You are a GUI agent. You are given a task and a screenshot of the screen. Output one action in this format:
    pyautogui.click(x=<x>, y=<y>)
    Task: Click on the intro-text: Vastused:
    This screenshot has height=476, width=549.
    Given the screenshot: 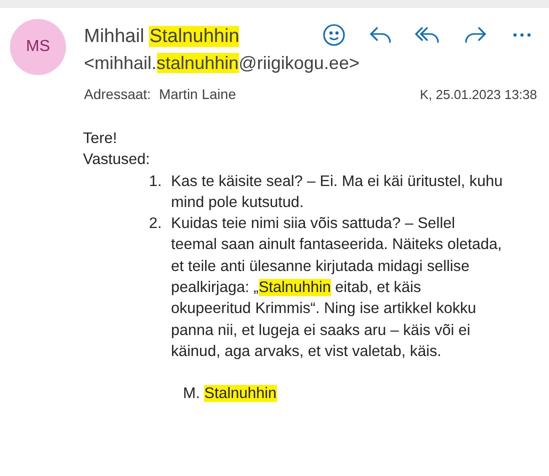 What is the action you would take?
    pyautogui.click(x=117, y=160)
    